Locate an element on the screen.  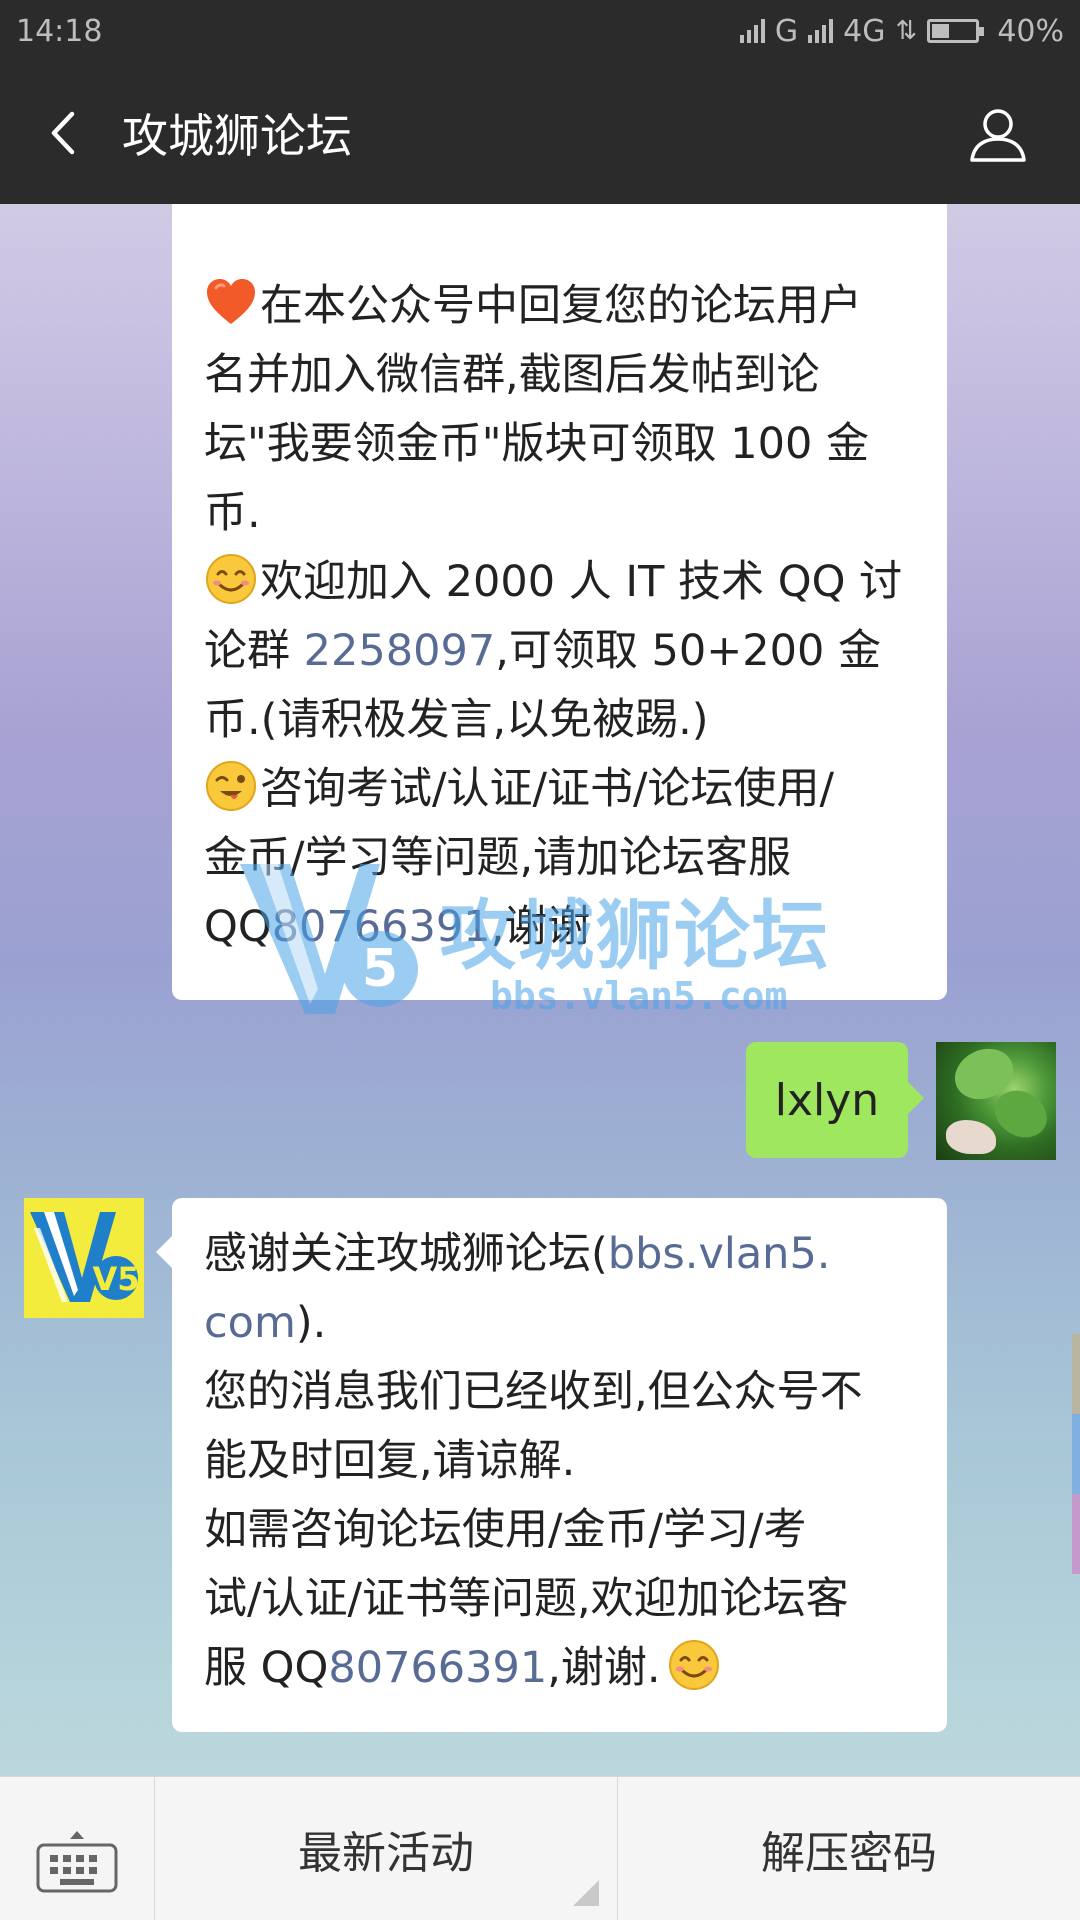
message-line: 币. is located at coordinates (232, 513).